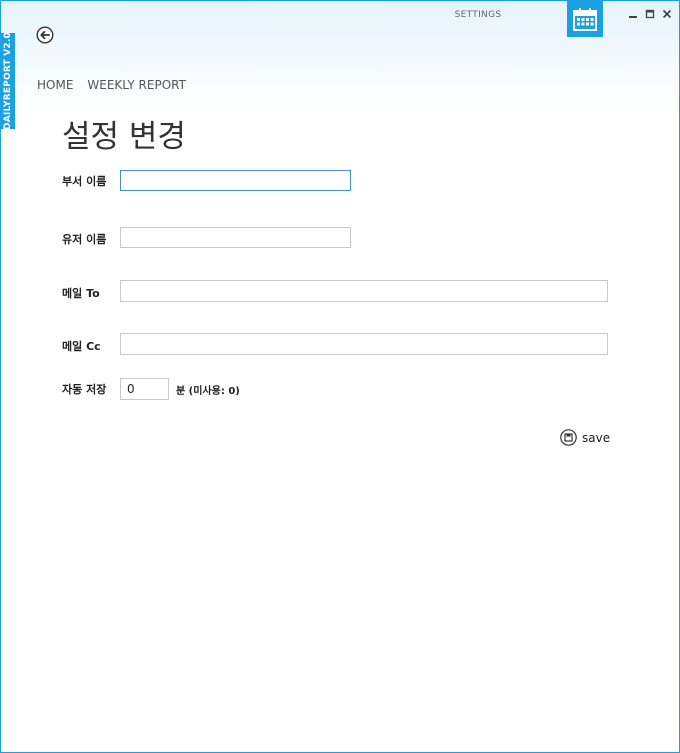 This screenshot has height=753, width=680. What do you see at coordinates (633, 14) in the screenshot?
I see `minimize-button` at bounding box center [633, 14].